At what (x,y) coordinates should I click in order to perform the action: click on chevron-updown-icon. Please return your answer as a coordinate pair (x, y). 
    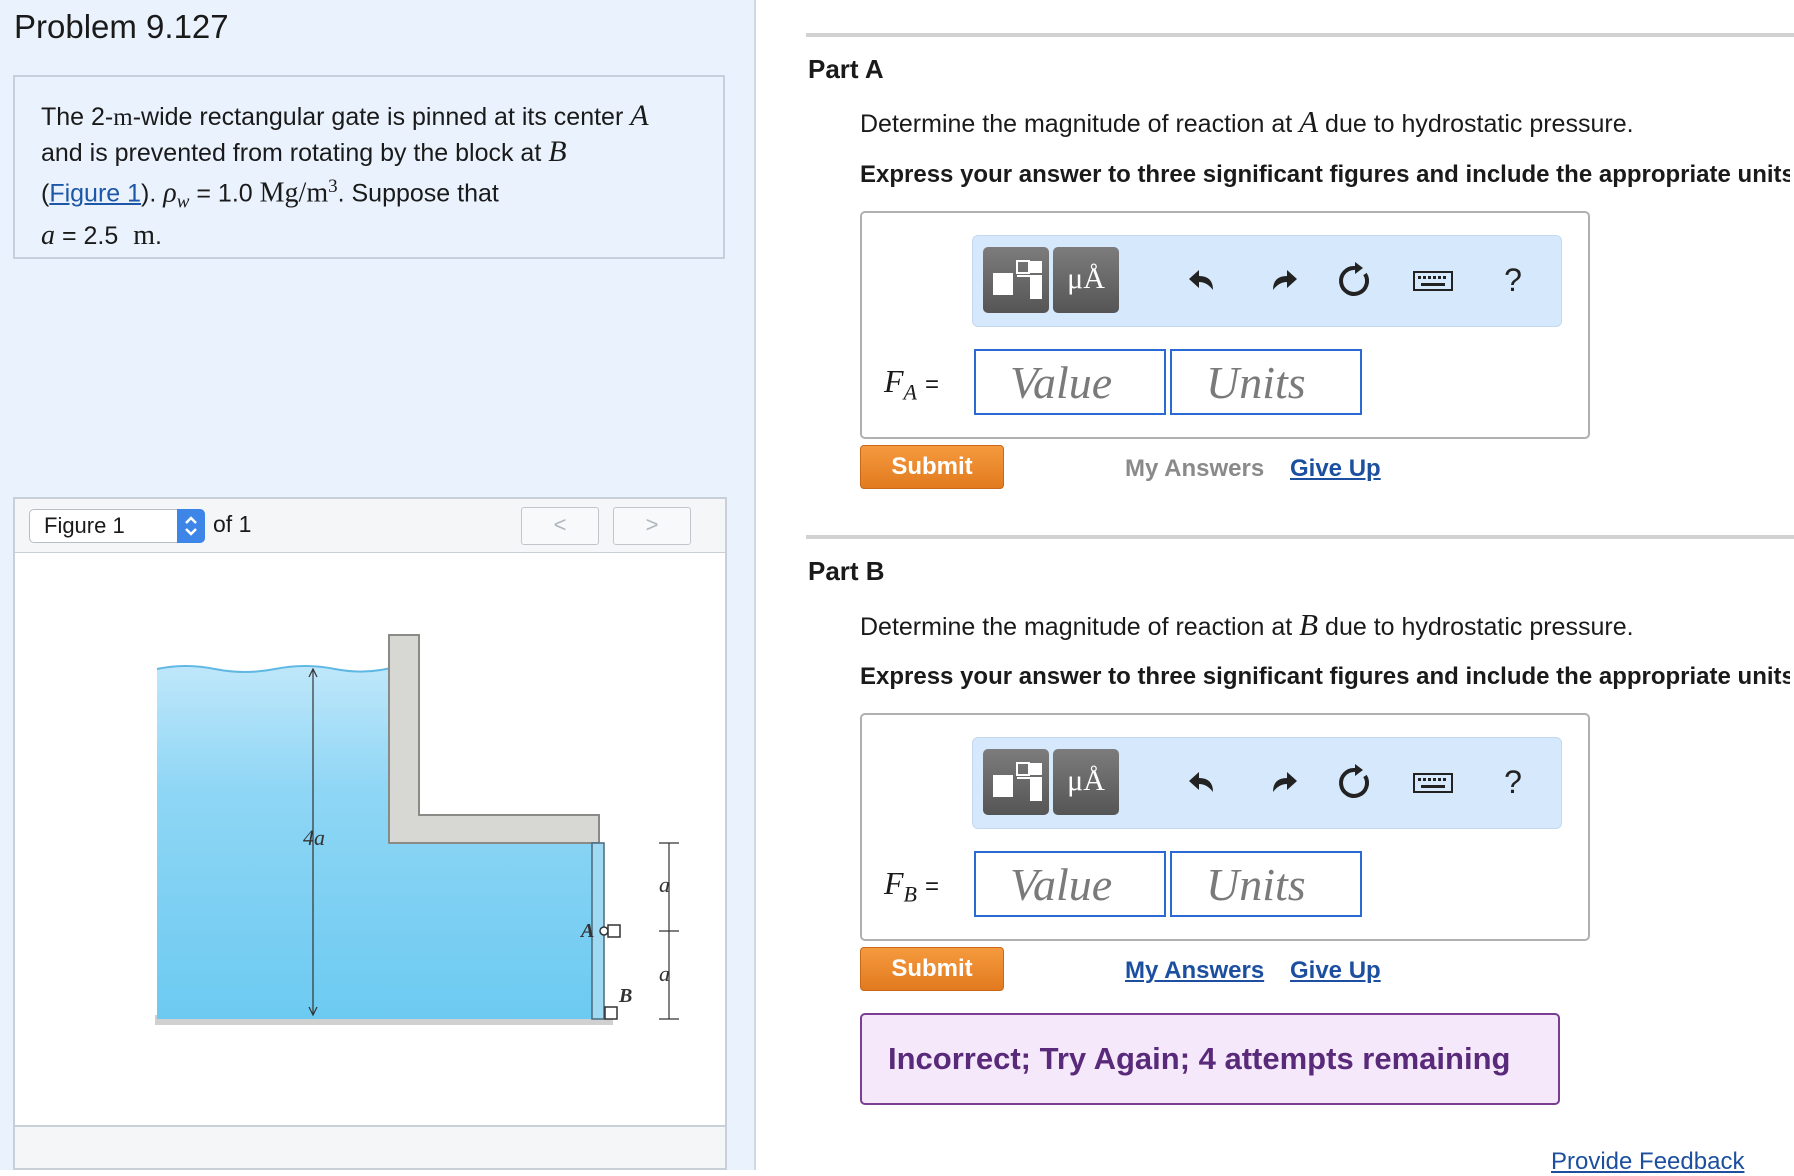
    Looking at the image, I should click on (191, 526).